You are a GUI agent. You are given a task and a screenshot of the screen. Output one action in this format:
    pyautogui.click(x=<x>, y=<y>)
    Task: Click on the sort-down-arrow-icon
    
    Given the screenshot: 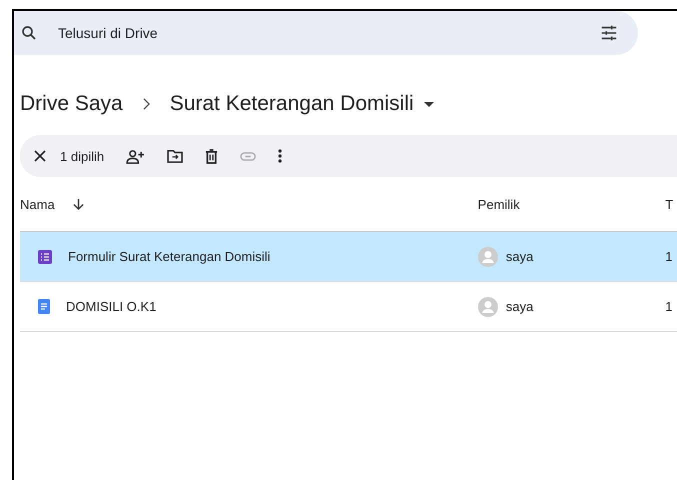 What is the action you would take?
    pyautogui.click(x=78, y=204)
    